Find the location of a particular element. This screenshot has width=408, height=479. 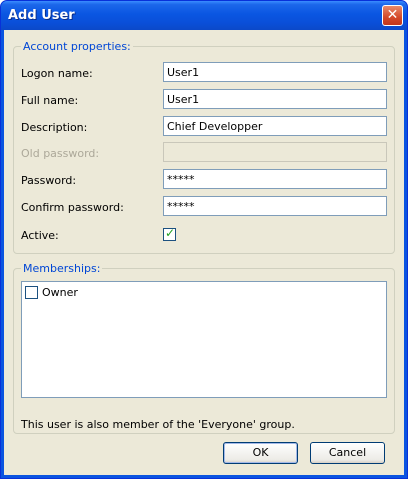

title-bar: Add User ✕ is located at coordinates (204, 15).